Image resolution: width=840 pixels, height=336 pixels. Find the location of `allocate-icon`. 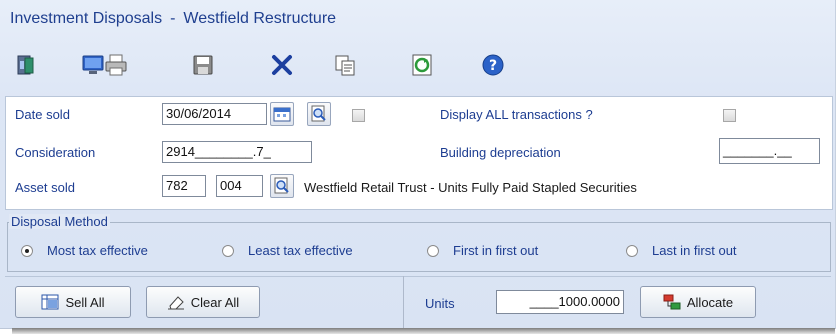

allocate-icon is located at coordinates (672, 302).